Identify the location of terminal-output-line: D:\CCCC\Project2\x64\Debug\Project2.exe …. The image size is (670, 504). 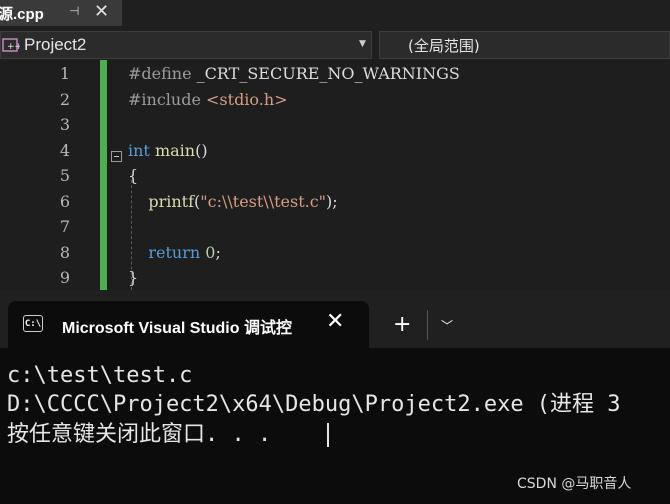
(314, 404).